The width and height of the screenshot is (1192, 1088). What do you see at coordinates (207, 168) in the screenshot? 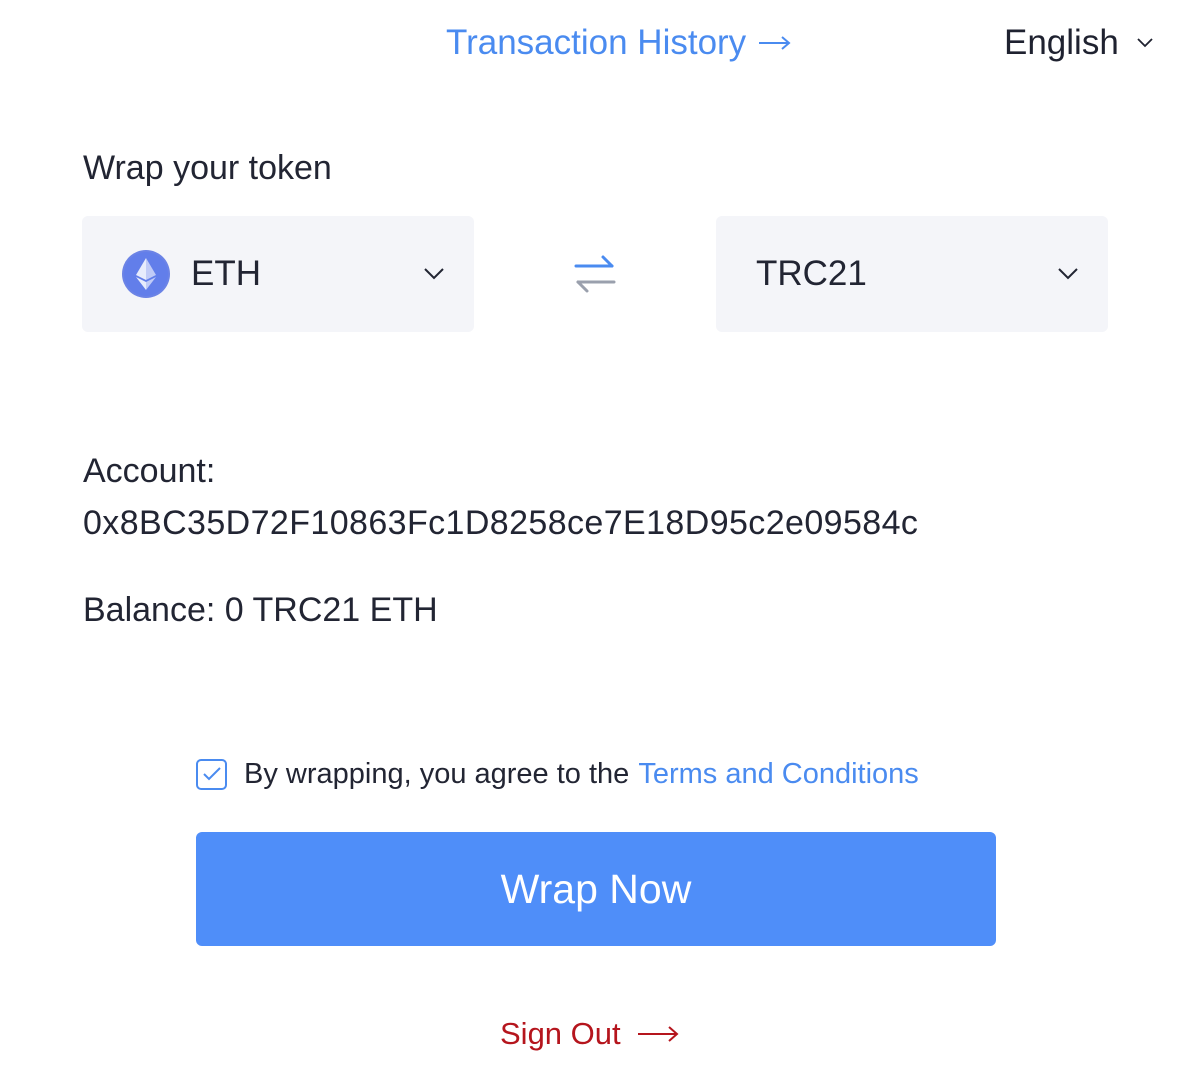
I see `wrap-section-title: Wrap your token` at bounding box center [207, 168].